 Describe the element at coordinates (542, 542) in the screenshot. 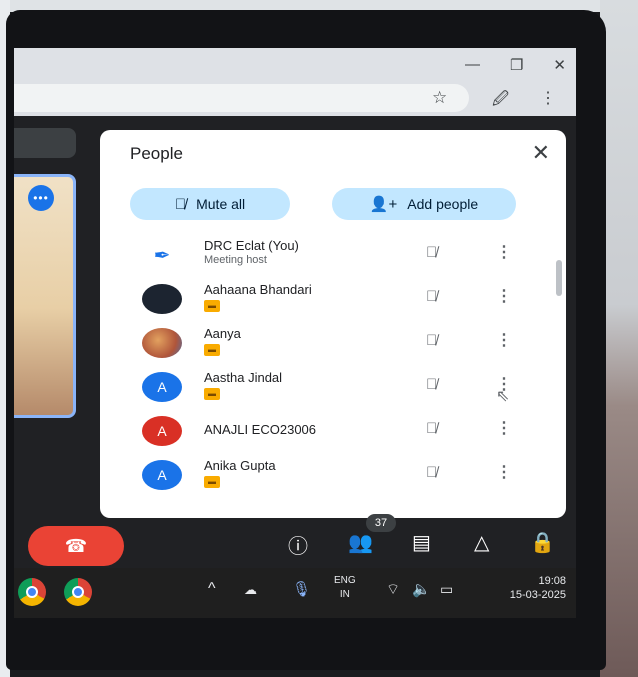

I see `host-controls-icon: 🔒` at that location.